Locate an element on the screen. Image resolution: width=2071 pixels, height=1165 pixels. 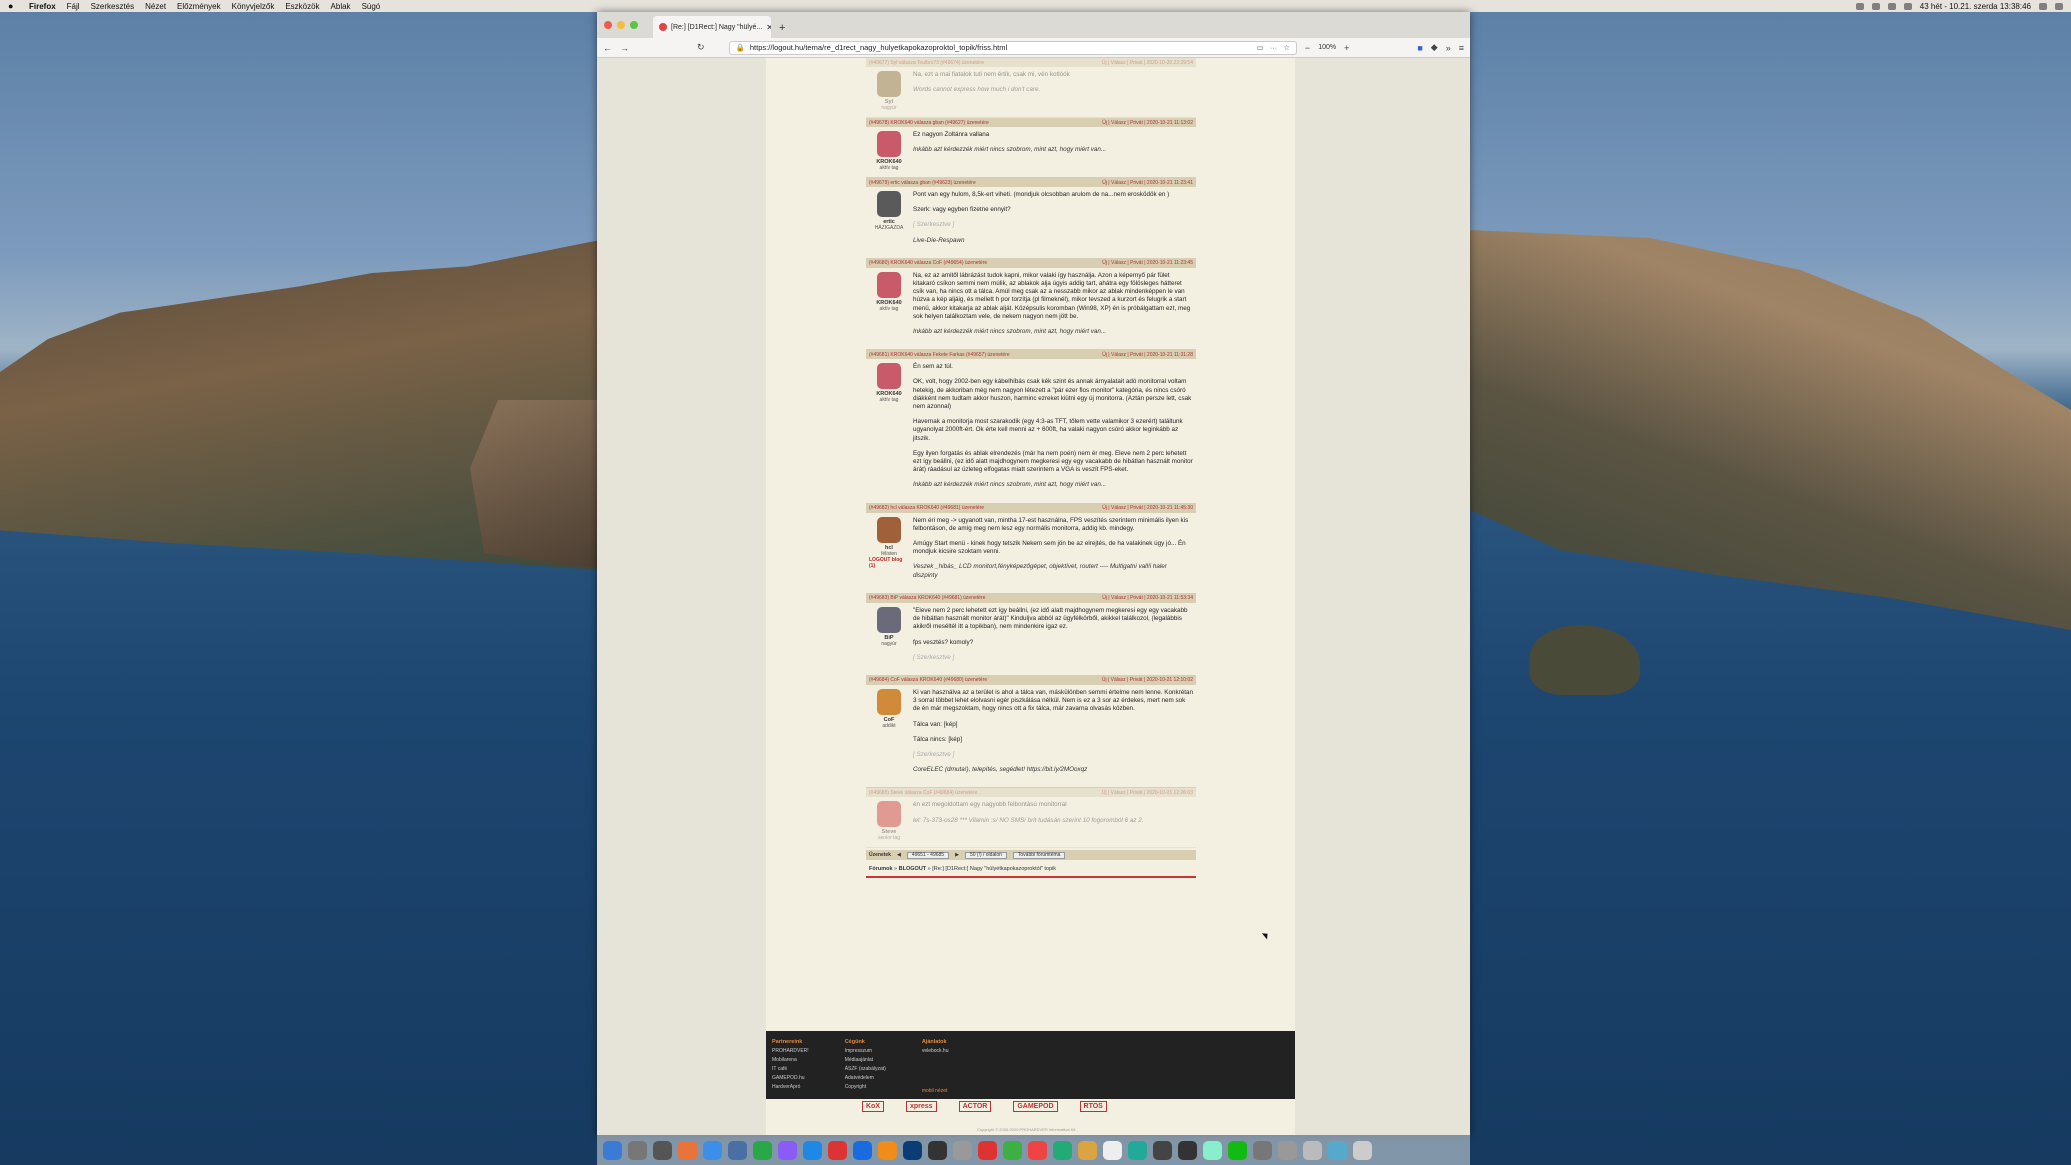
menu-view: Nézet is located at coordinates (155, 6).